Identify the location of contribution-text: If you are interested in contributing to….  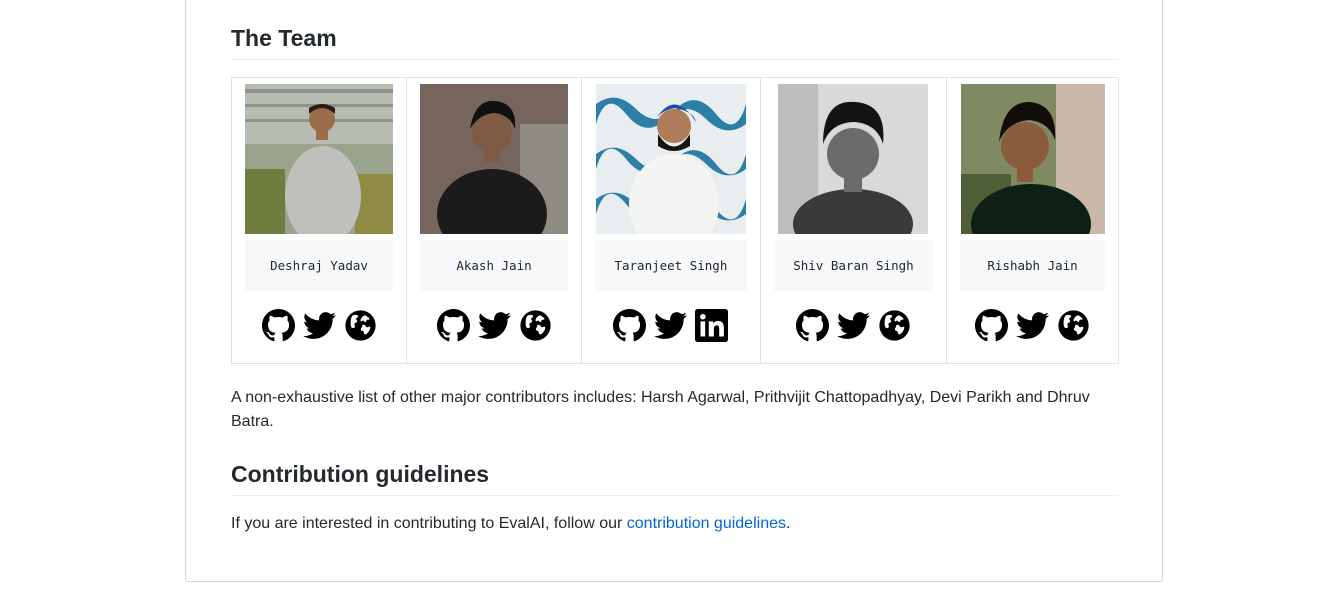
(429, 523).